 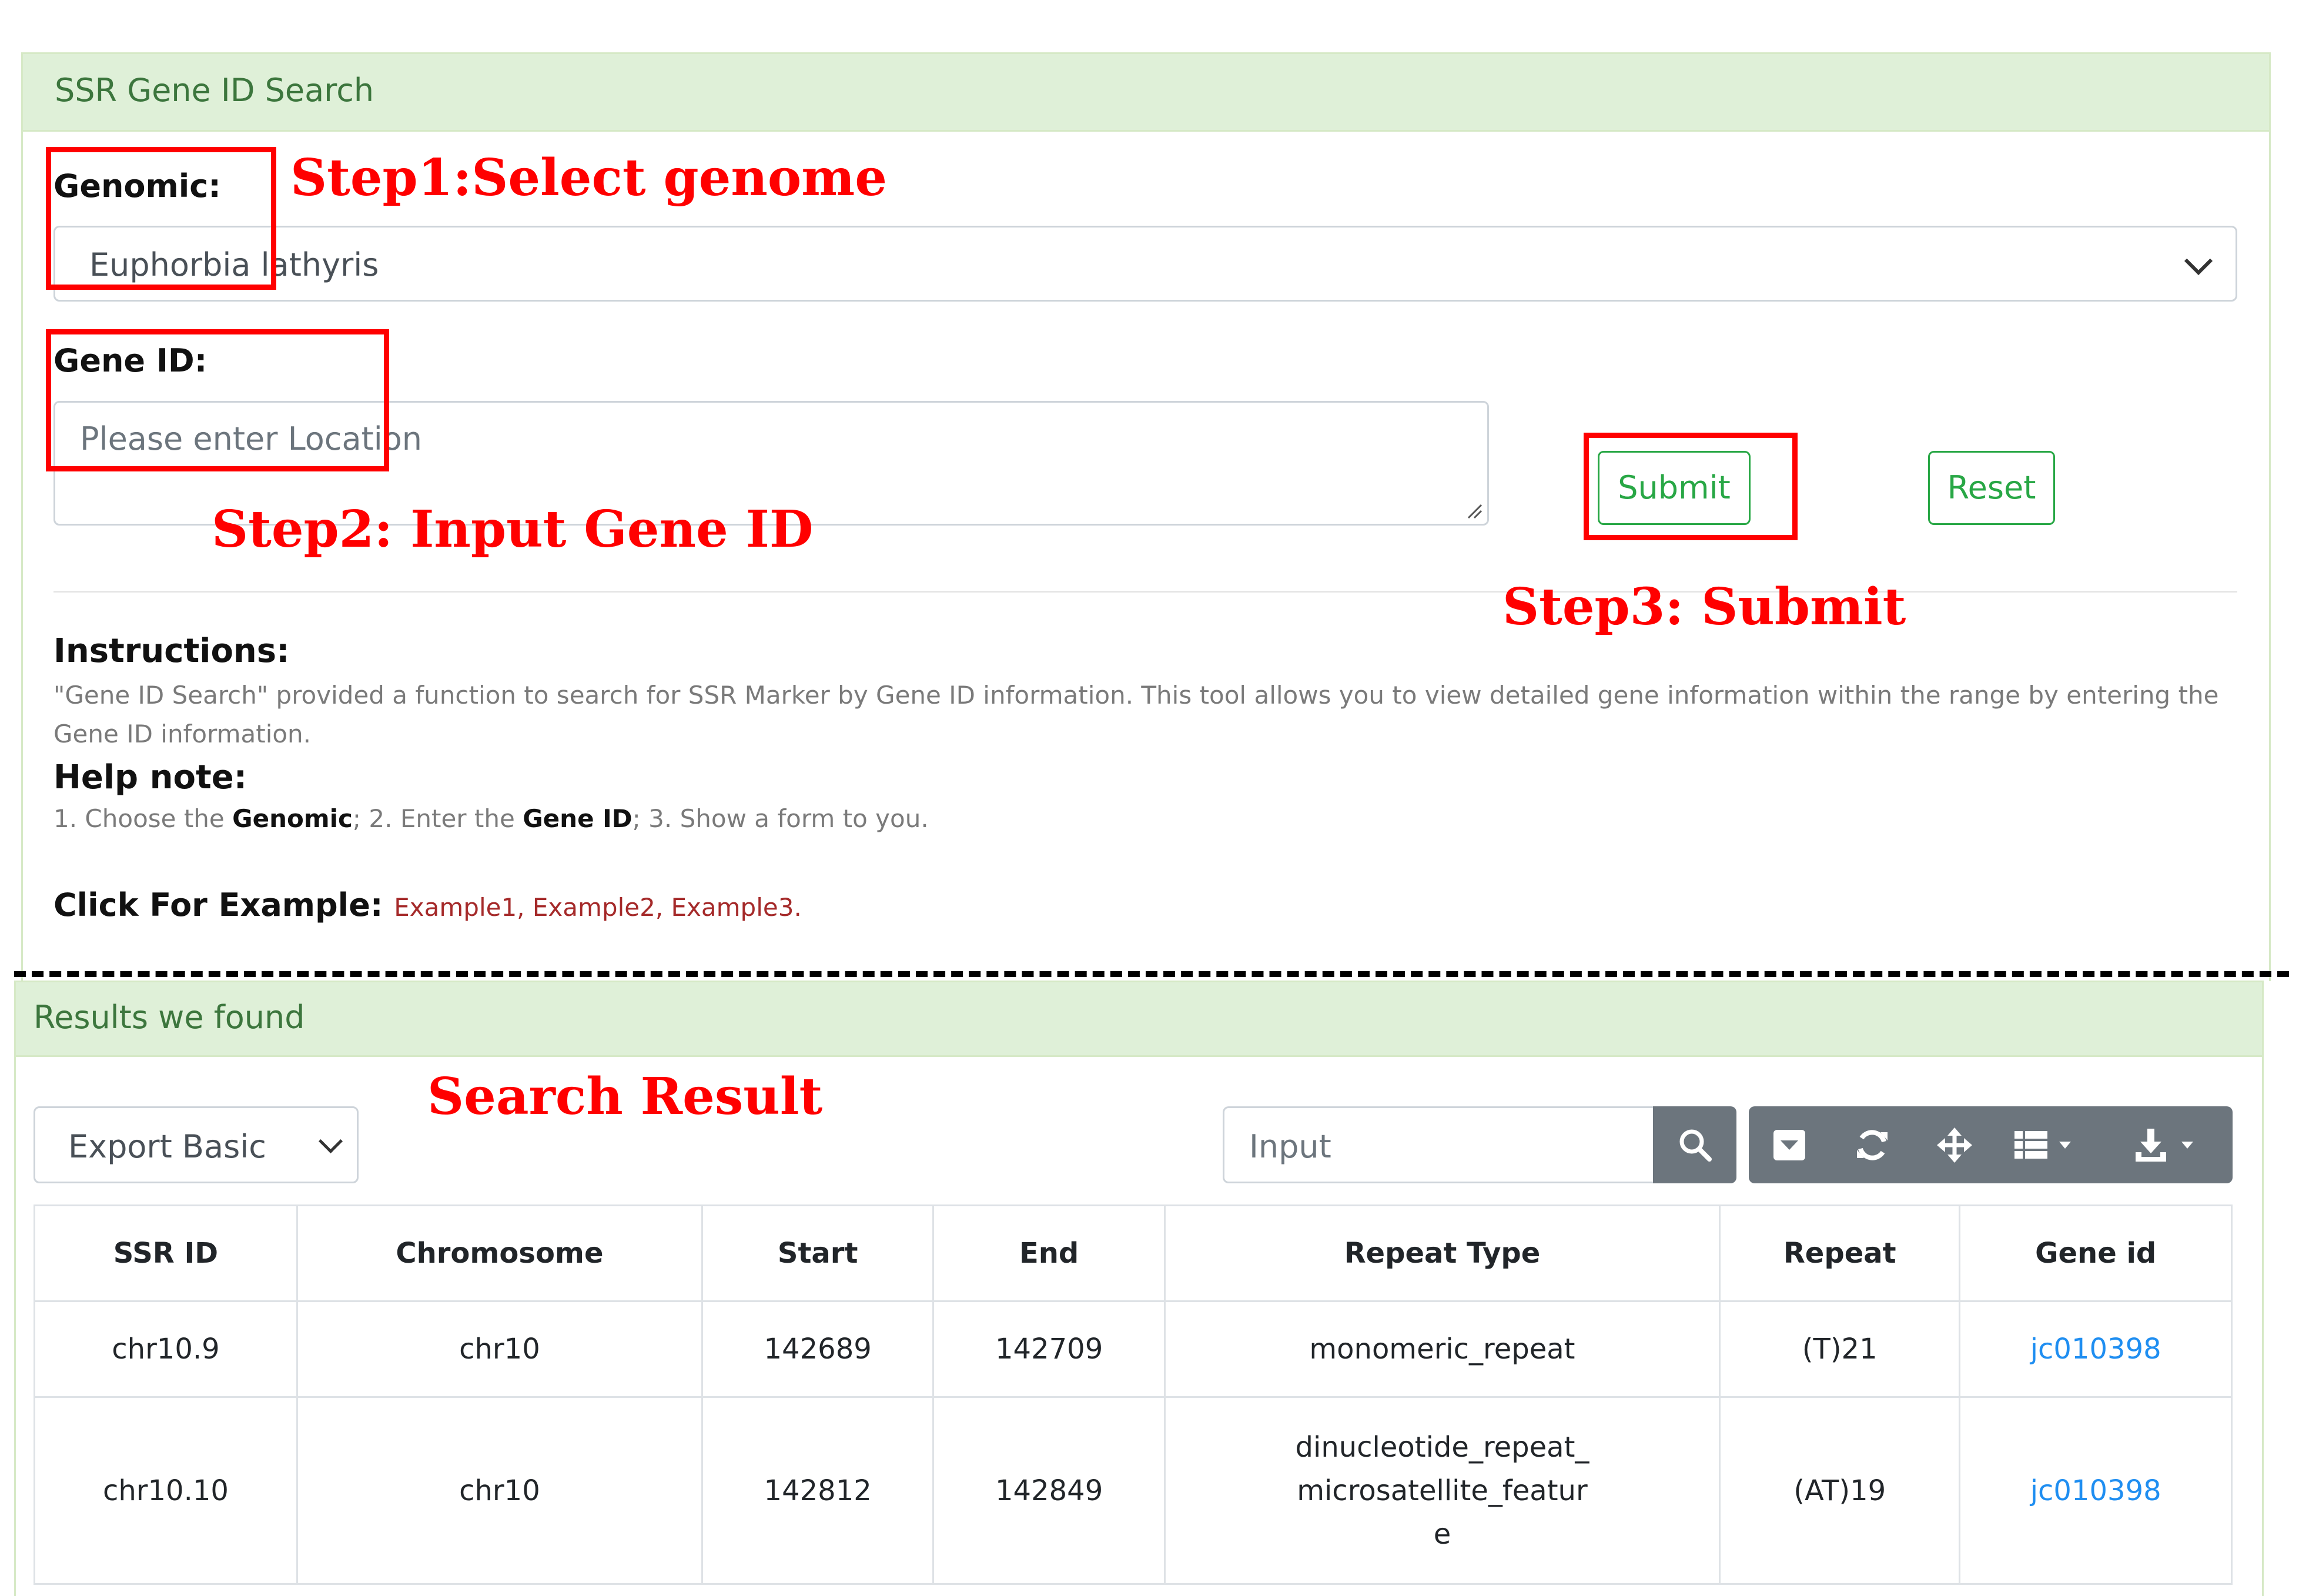 I want to click on columns-icon, so click(x=2043, y=1145).